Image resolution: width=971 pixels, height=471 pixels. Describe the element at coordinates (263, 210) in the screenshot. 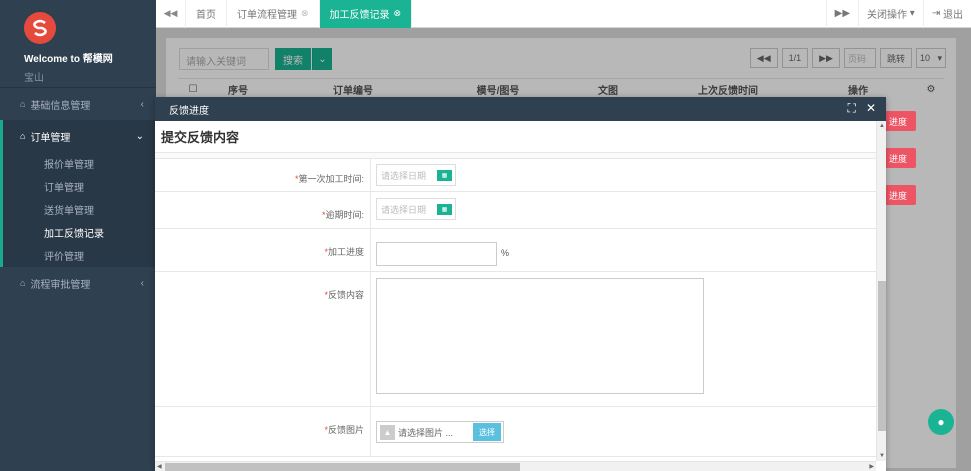

I see `delay-time-label: *逾期时间:` at that location.